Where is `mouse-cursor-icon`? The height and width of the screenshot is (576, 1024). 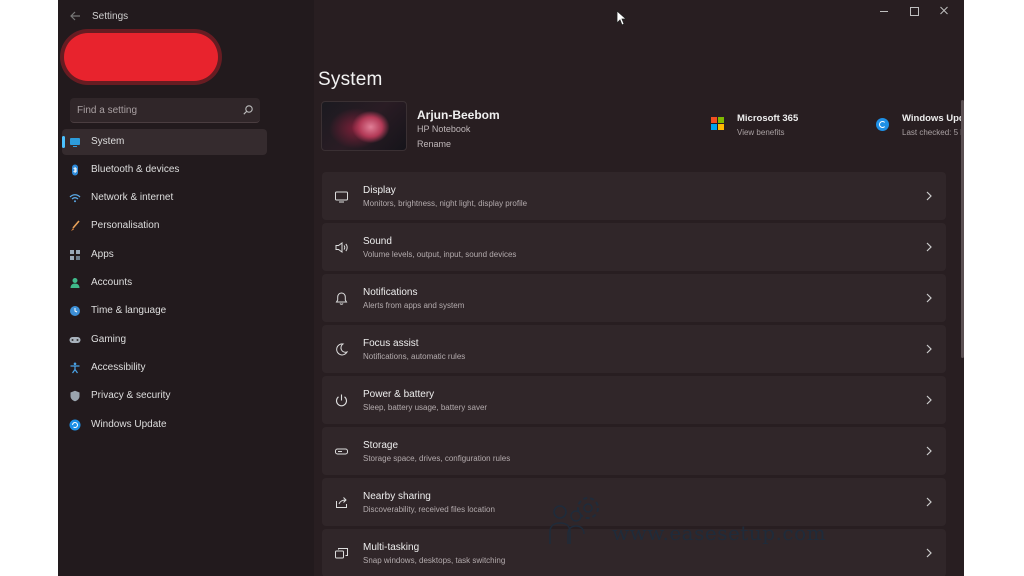
mouse-cursor-icon is located at coordinates (621, 18).